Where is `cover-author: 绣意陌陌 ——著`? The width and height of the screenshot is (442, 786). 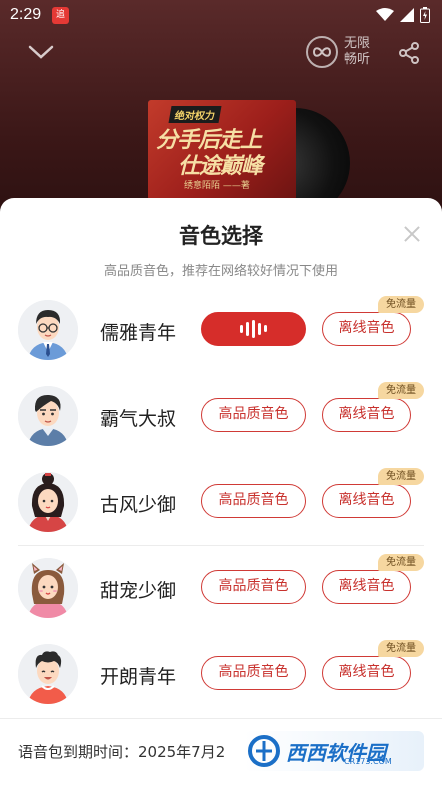
cover-author: 绣意陌陌 ——著 is located at coordinates (217, 186).